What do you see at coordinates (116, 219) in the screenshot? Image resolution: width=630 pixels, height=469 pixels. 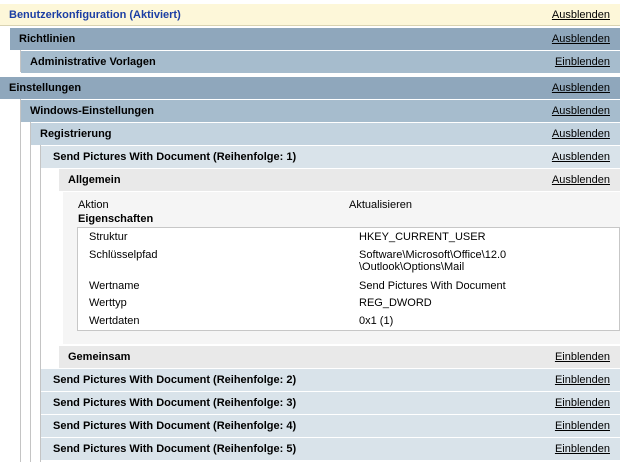 I see `eigenschaften-heading: Eigenschaften` at bounding box center [116, 219].